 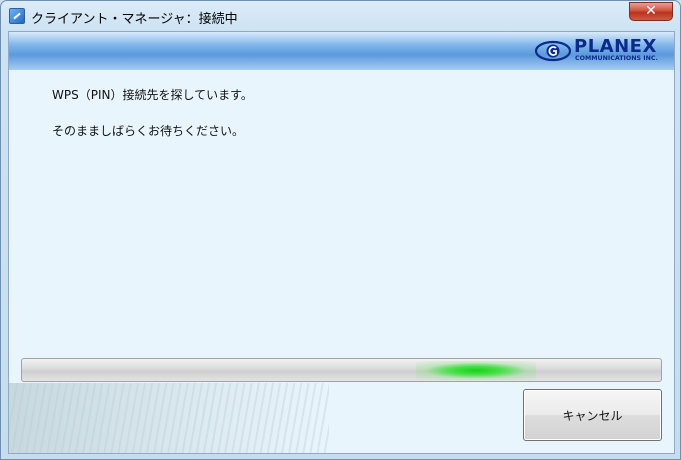 I want to click on cancel-button: キャンセル, so click(x=592, y=415).